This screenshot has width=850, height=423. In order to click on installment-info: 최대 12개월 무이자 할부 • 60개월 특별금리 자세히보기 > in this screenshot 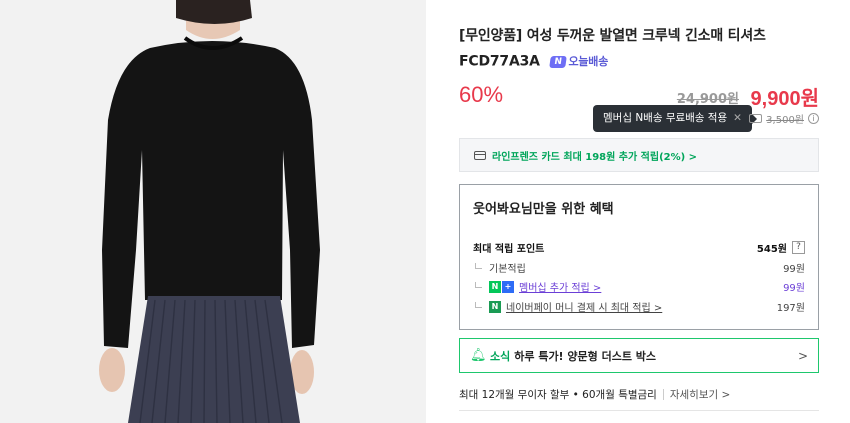, I will do `click(594, 394)`.